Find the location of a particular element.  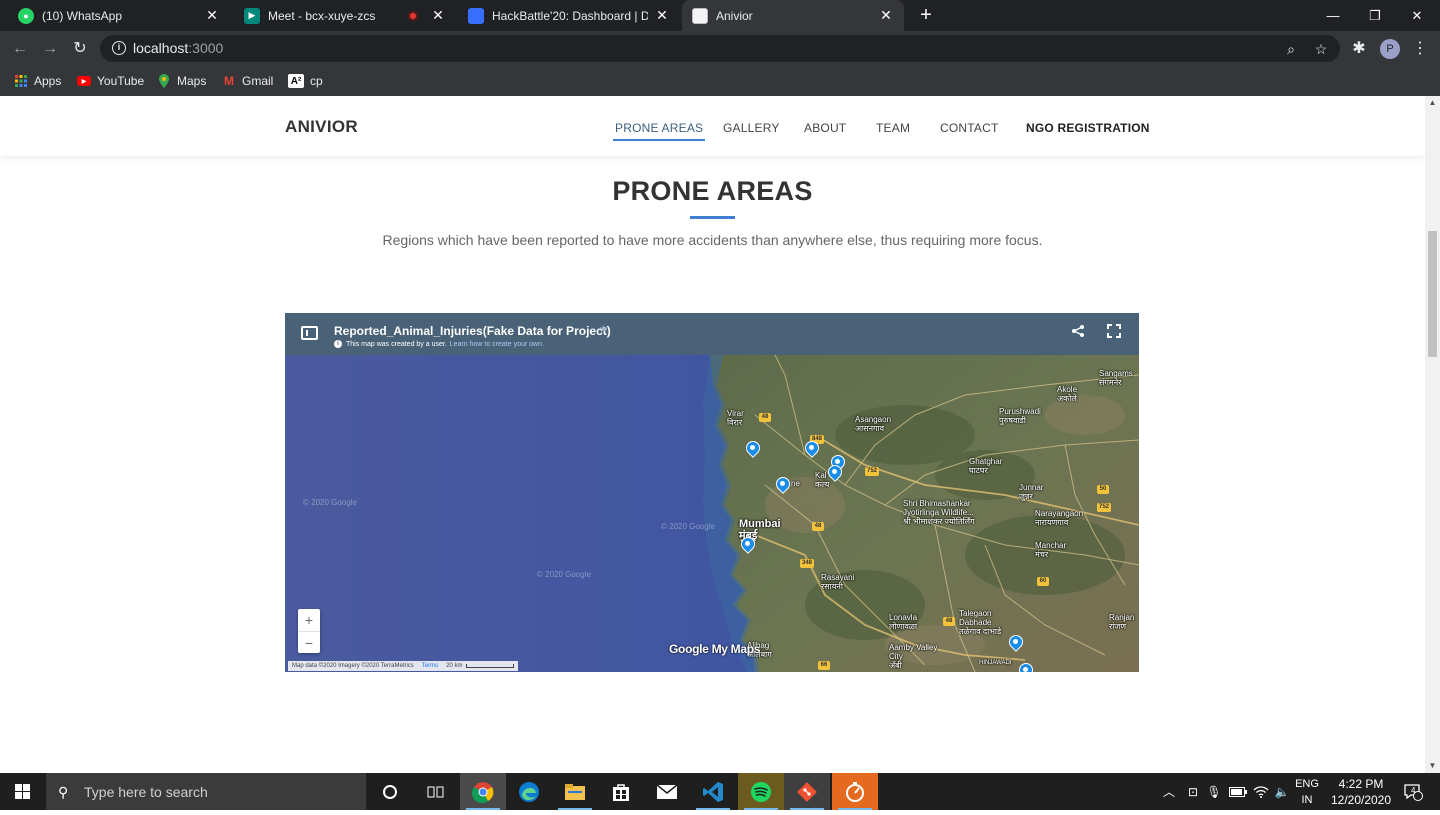

tab-meet: ▶ Meet - bcx-xuye-zcs ✕ is located at coordinates (345, 15).